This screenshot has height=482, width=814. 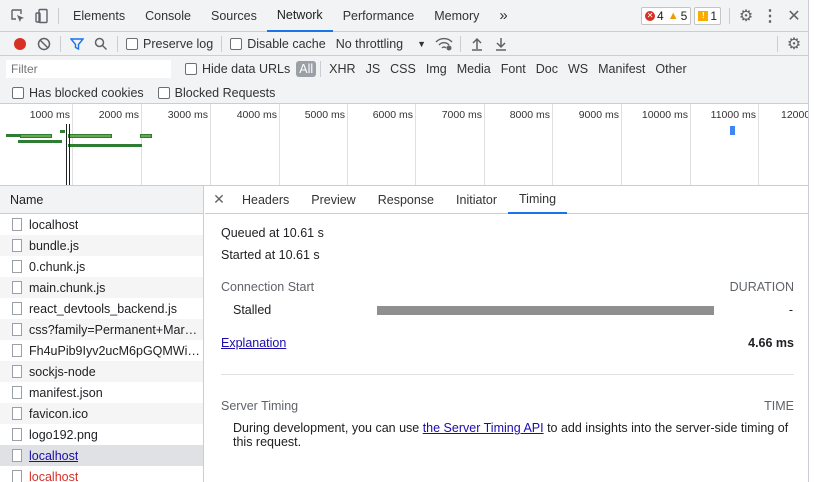 What do you see at coordinates (59, 413) in the screenshot?
I see `request-name: favicon.ico` at bounding box center [59, 413].